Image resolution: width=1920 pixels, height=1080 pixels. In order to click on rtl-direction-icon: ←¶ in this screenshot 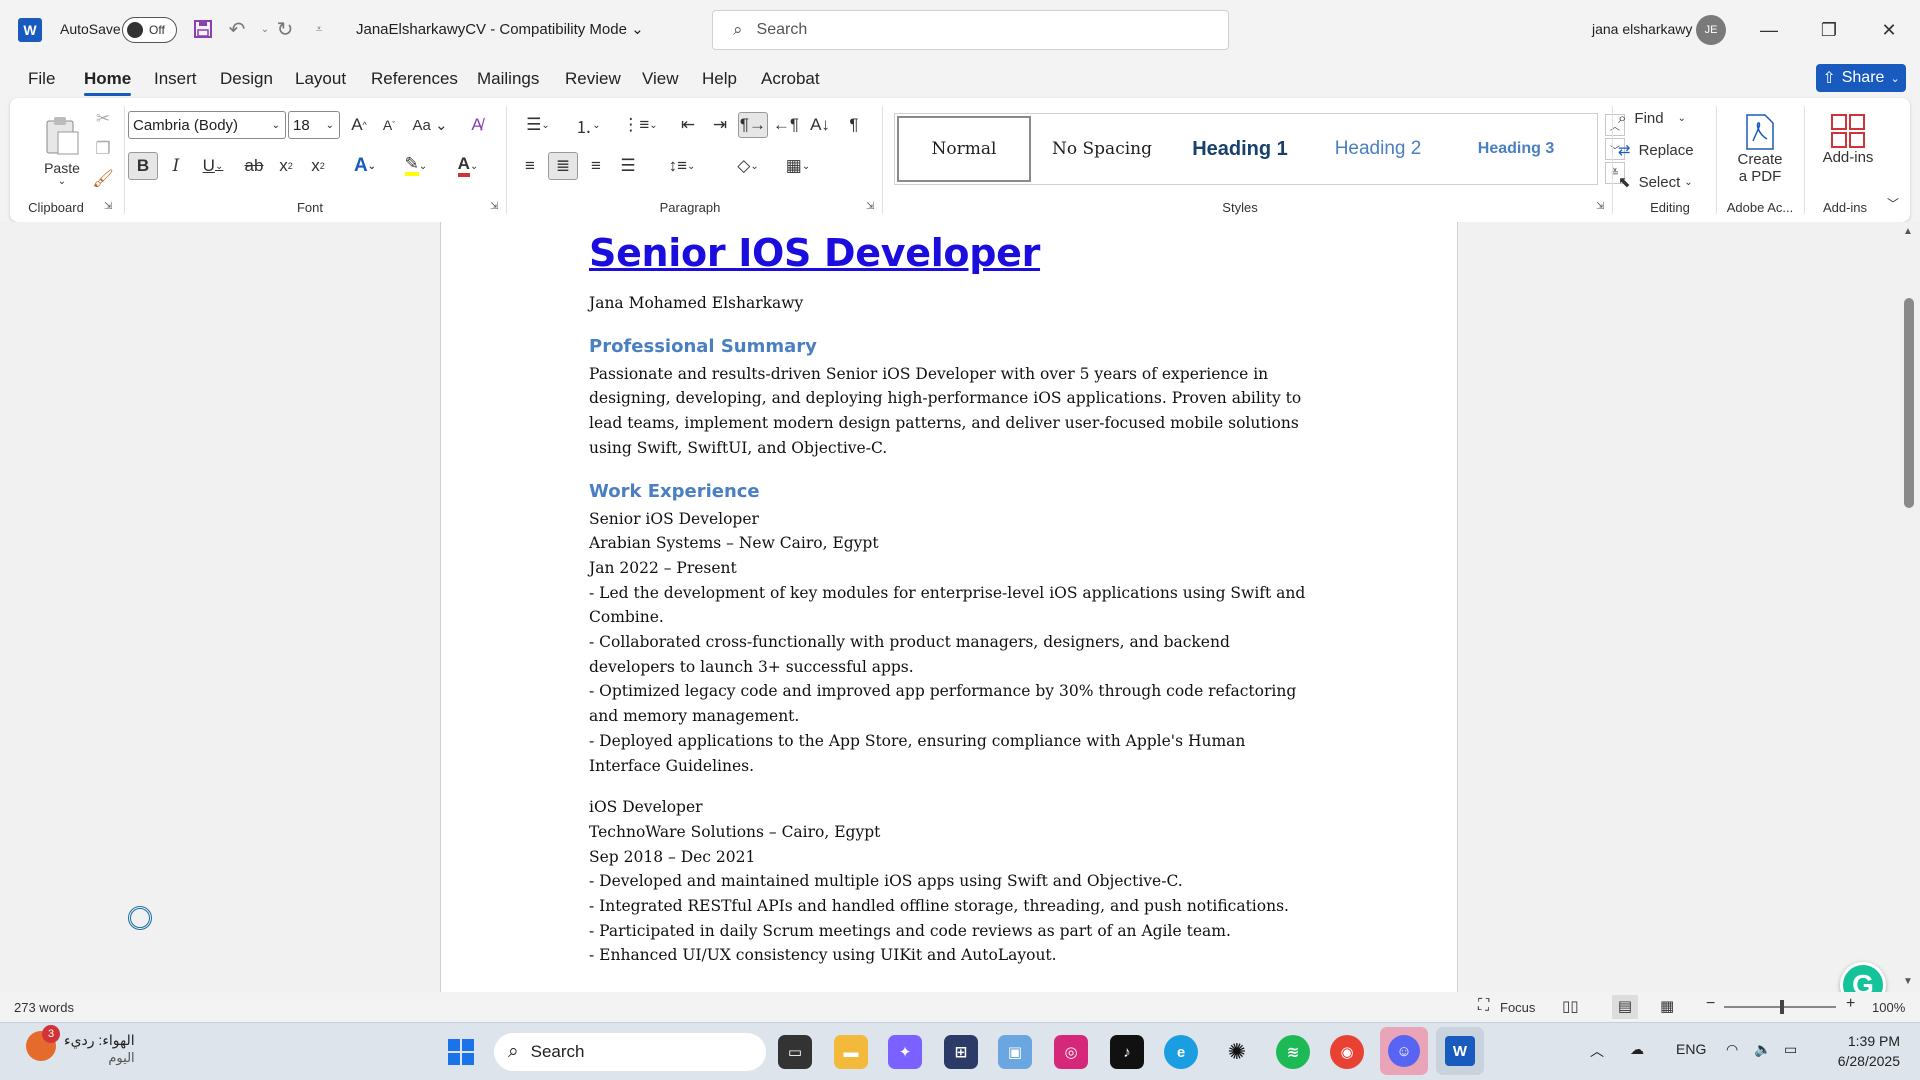, I will do `click(786, 125)`.